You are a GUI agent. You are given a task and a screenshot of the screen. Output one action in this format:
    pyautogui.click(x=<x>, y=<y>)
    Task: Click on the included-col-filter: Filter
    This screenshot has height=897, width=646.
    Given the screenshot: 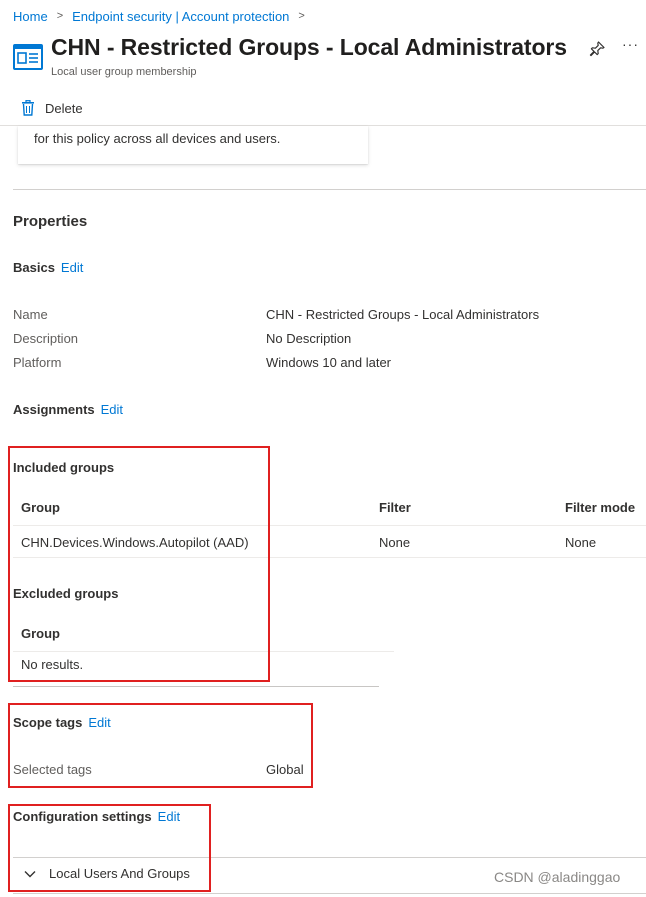 What is the action you would take?
    pyautogui.click(x=395, y=507)
    